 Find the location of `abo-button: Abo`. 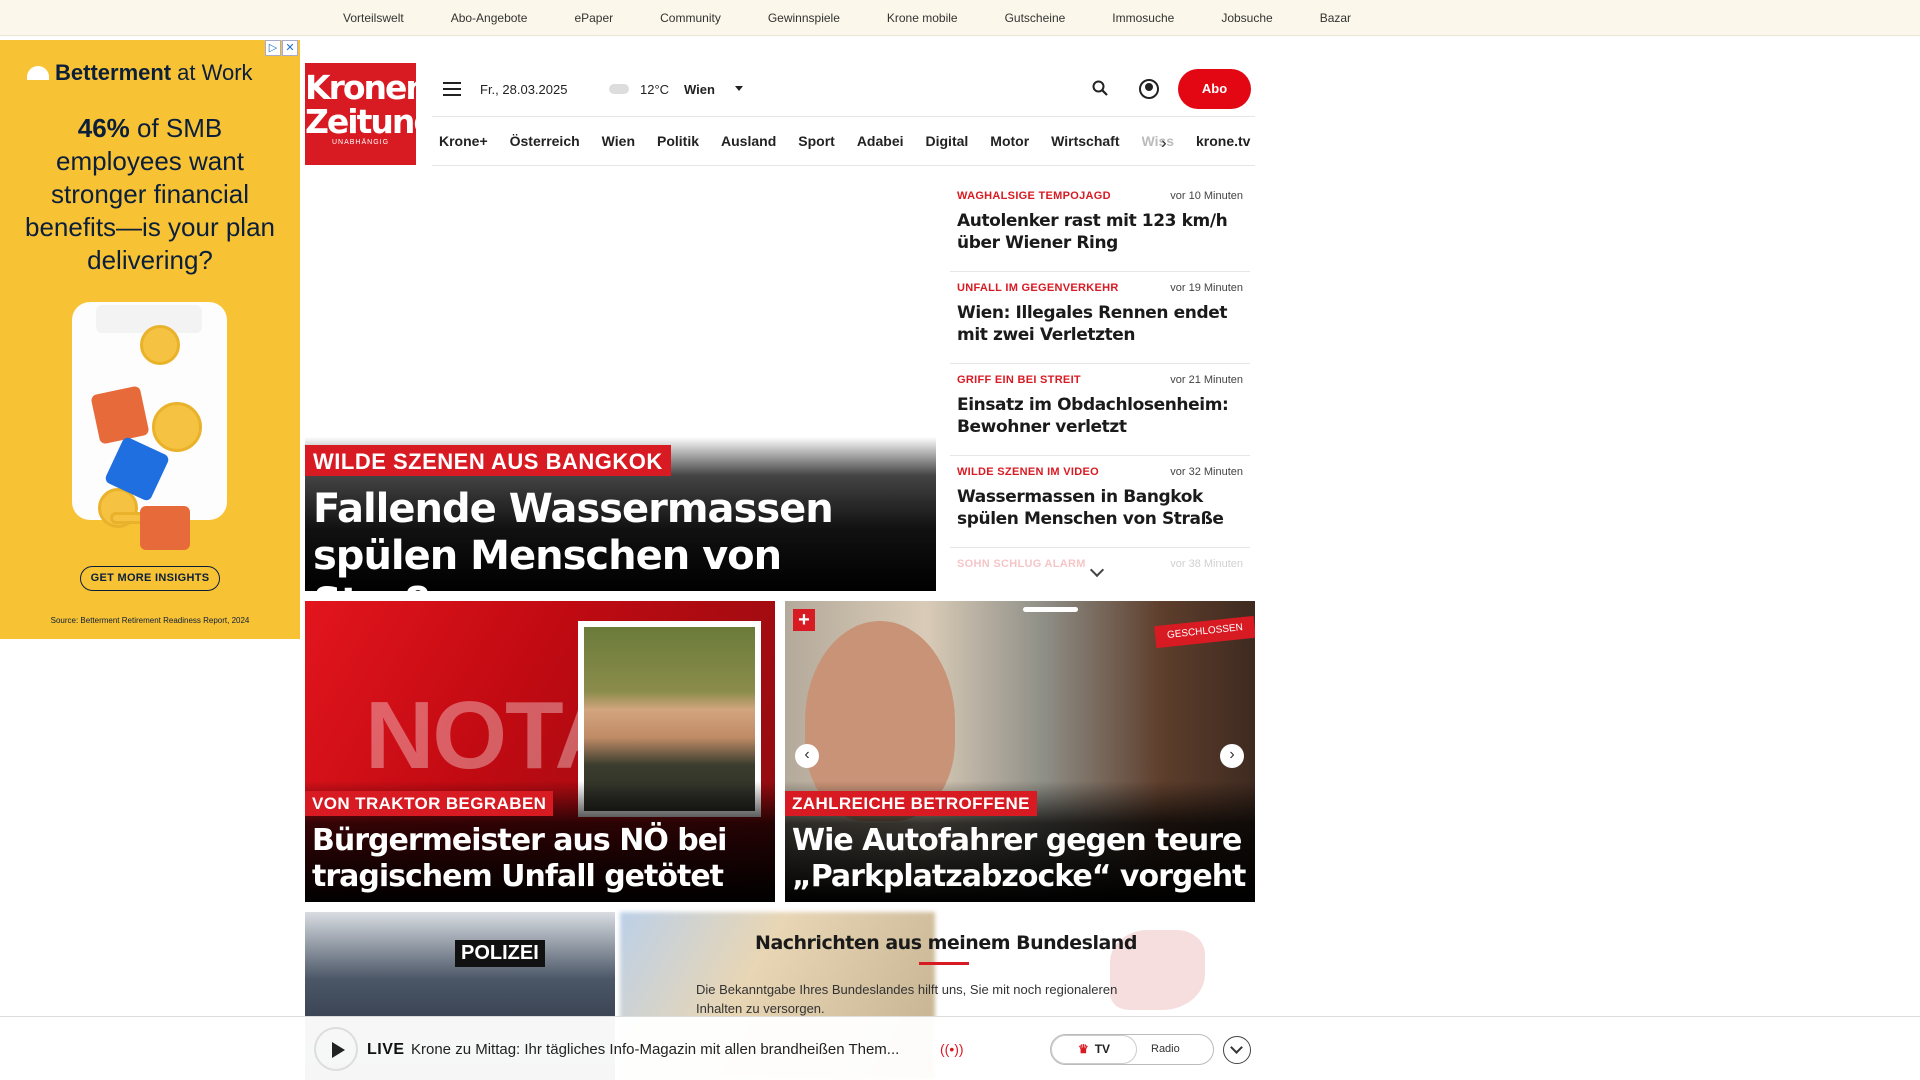

abo-button: Abo is located at coordinates (1214, 89).